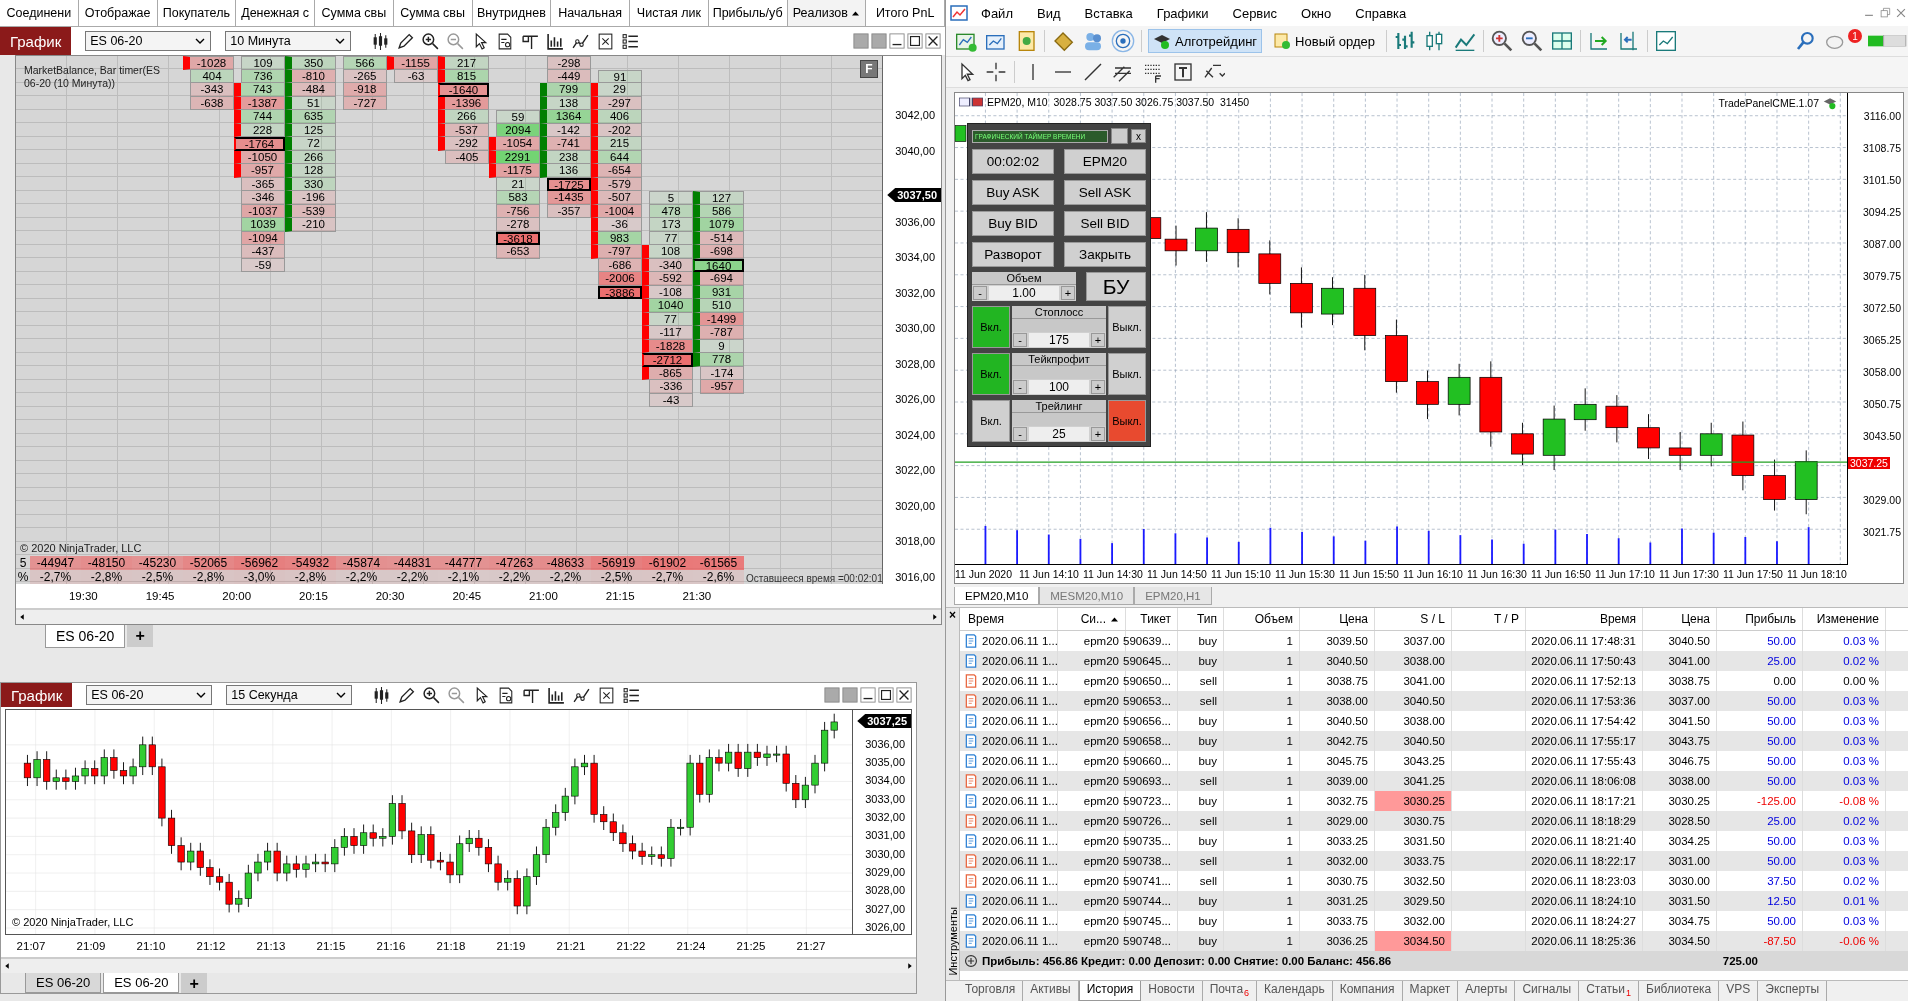 Image resolution: width=1908 pixels, height=1001 pixels. Describe the element at coordinates (1324, 41) in the screenshot. I see `new-order-button: Новый ордер` at that location.